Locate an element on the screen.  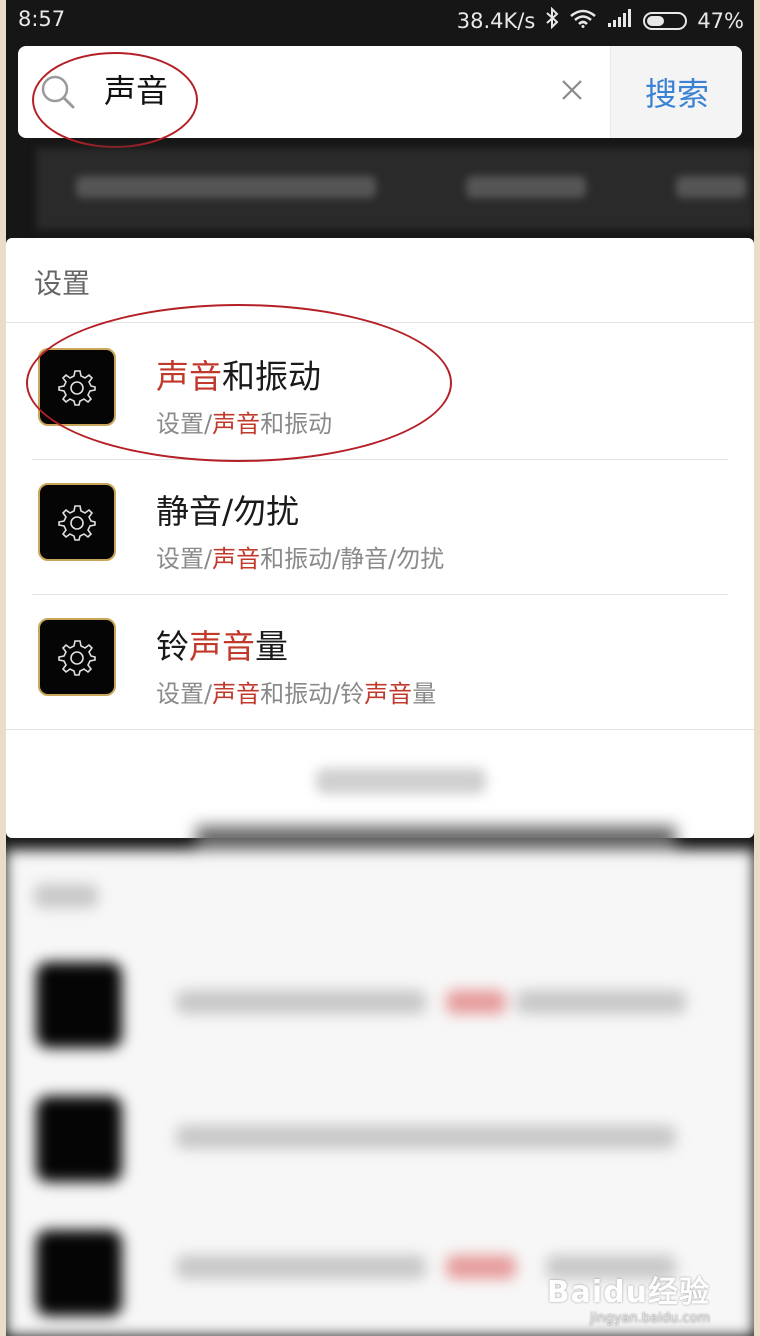
section-header: 设置 is located at coordinates (62, 283).